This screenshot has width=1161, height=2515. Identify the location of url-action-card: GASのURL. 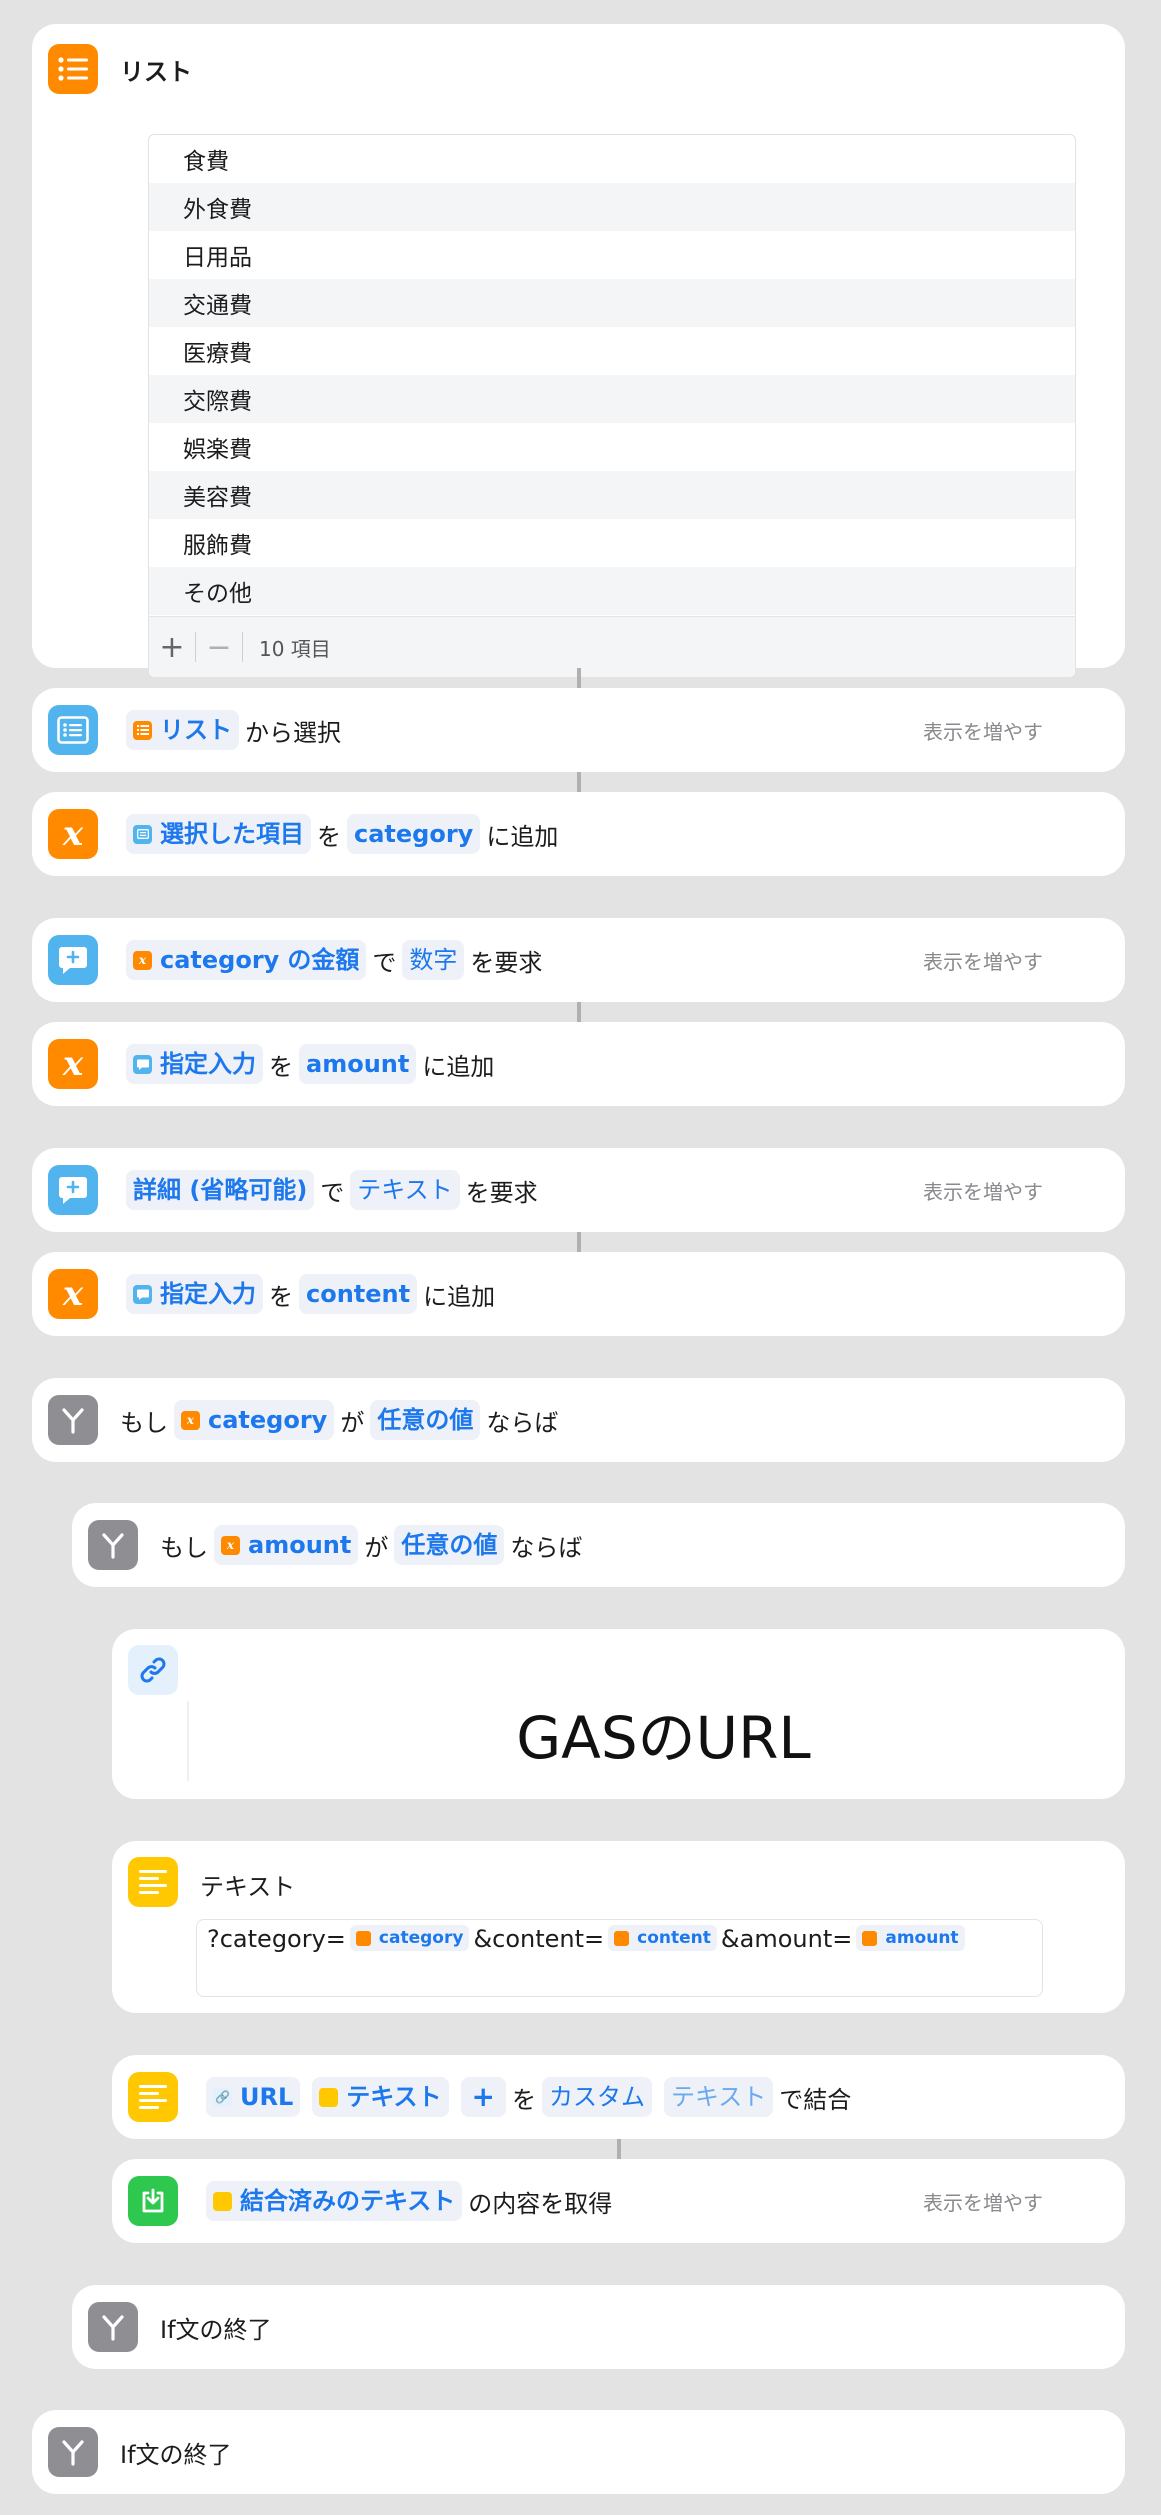
(618, 1714).